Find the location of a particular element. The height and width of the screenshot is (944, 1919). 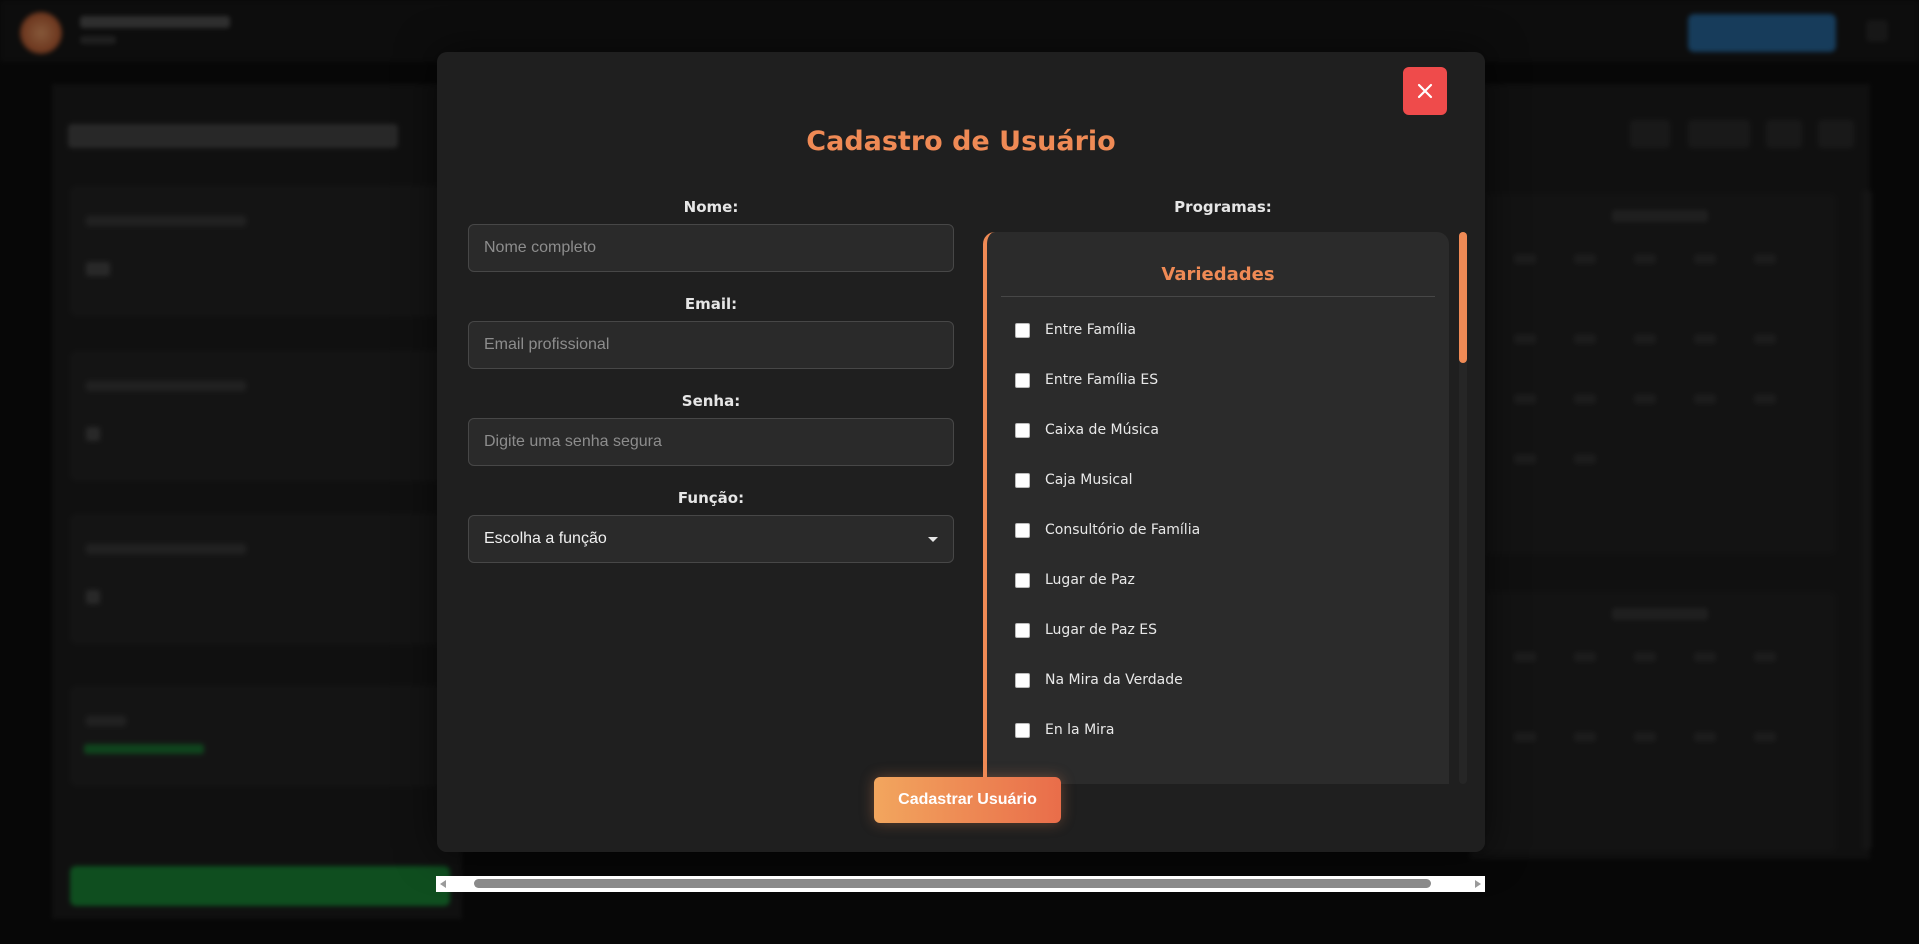

programs-scrollbar-thumb is located at coordinates (1463, 297).